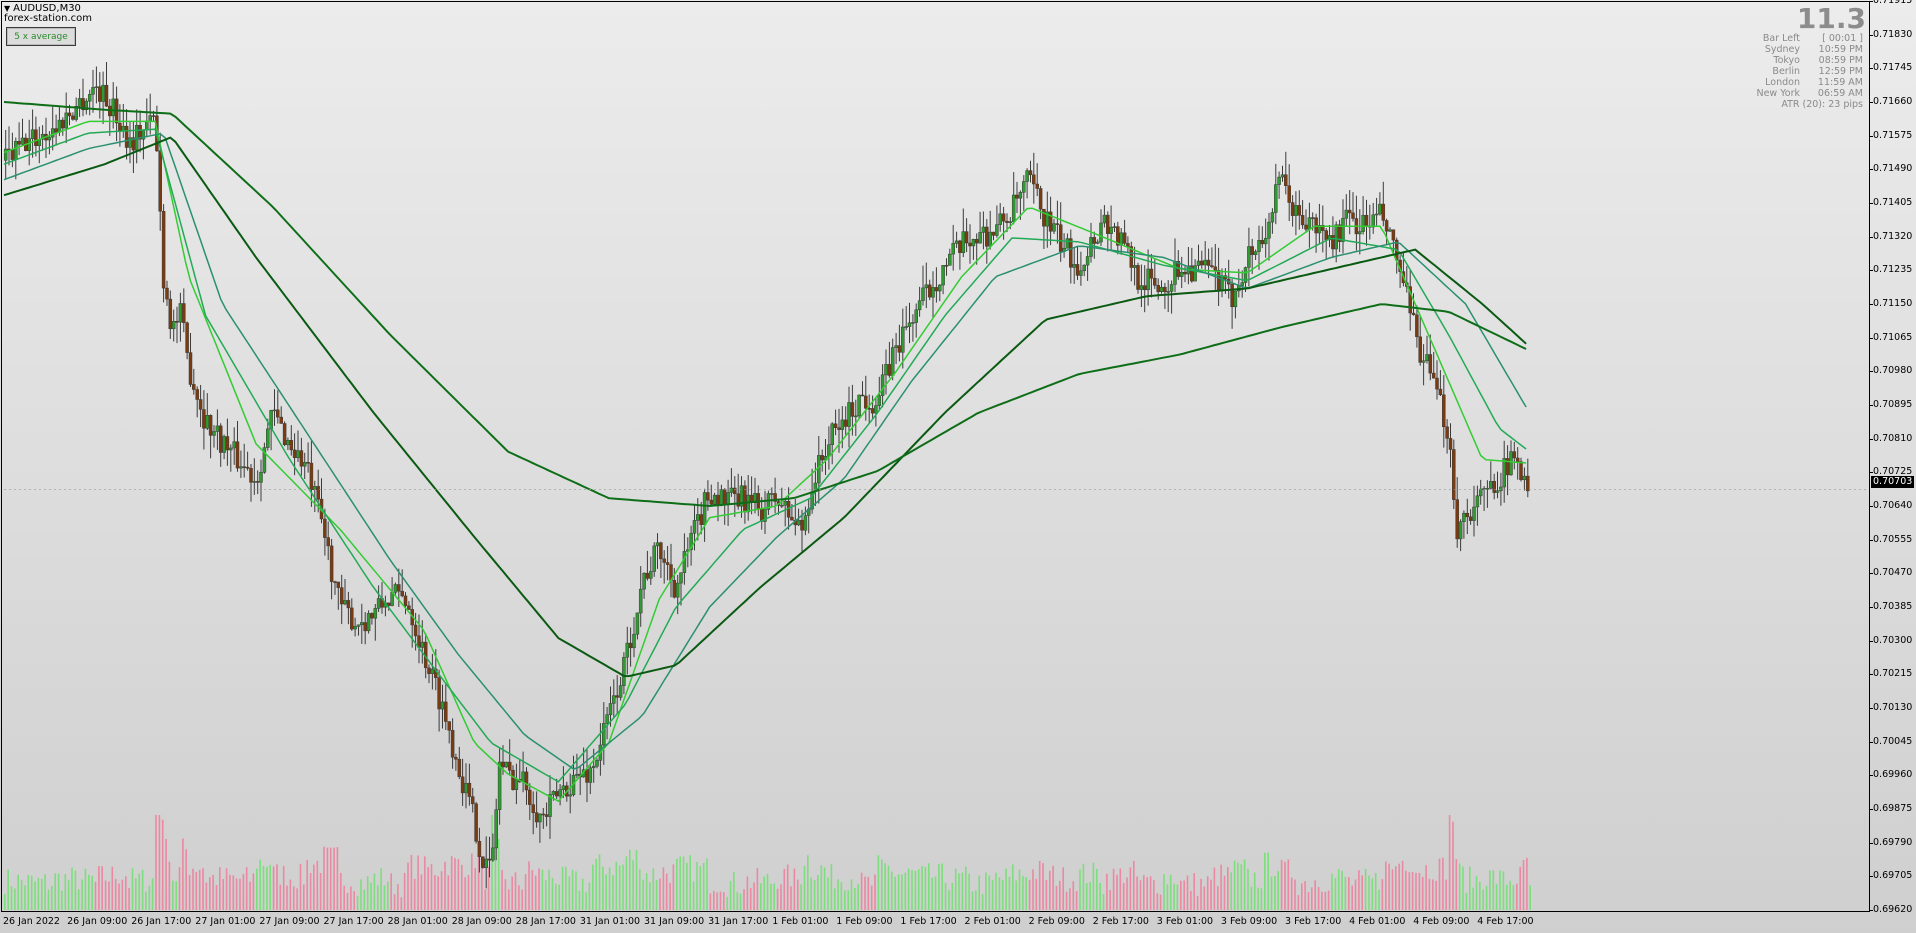  Describe the element at coordinates (992, 921) in the screenshot. I see `time-tick-label: 2 Feb 01:00` at that location.